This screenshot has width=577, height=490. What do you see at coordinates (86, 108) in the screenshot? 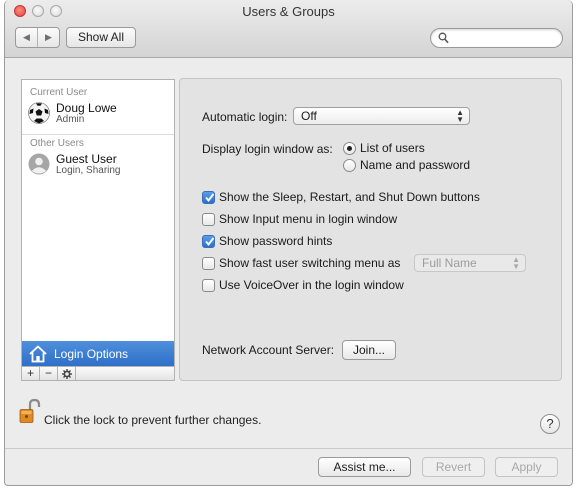
I see `current-user-name: Doug Lowe` at bounding box center [86, 108].